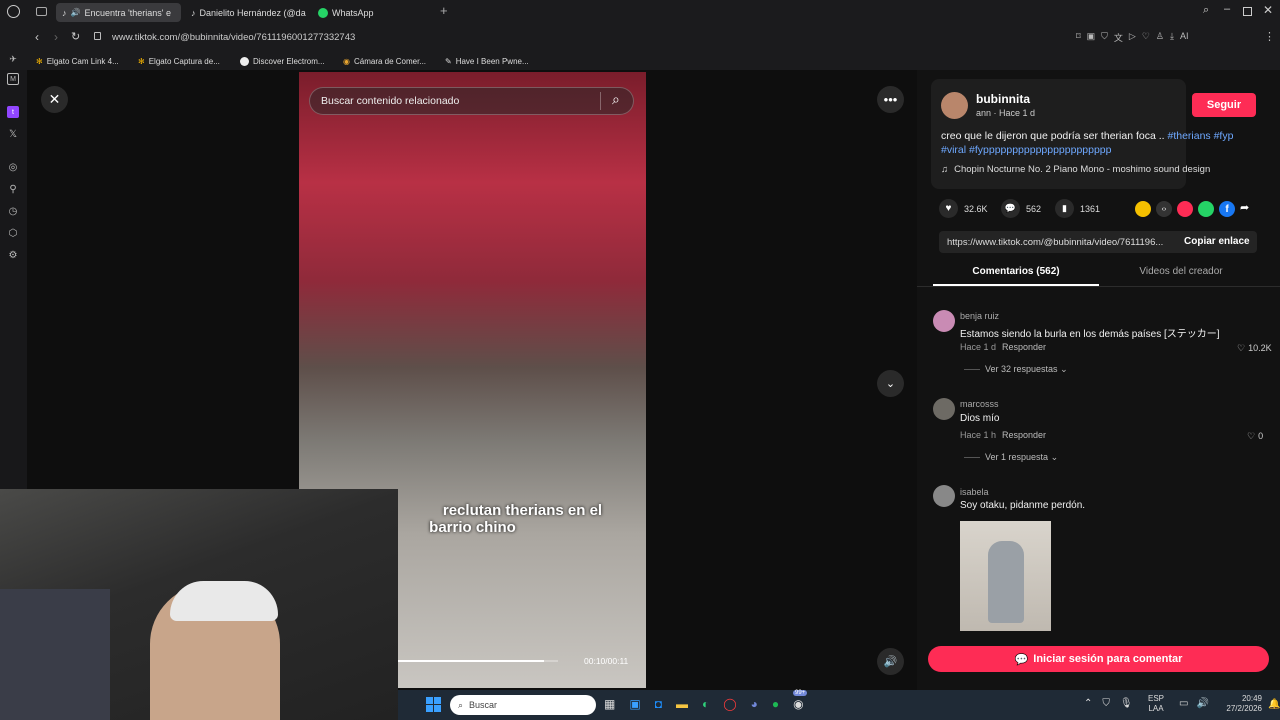 The image size is (1280, 720). What do you see at coordinates (13, 233) in the screenshot?
I see `extensions-icon: ⬡` at bounding box center [13, 233].